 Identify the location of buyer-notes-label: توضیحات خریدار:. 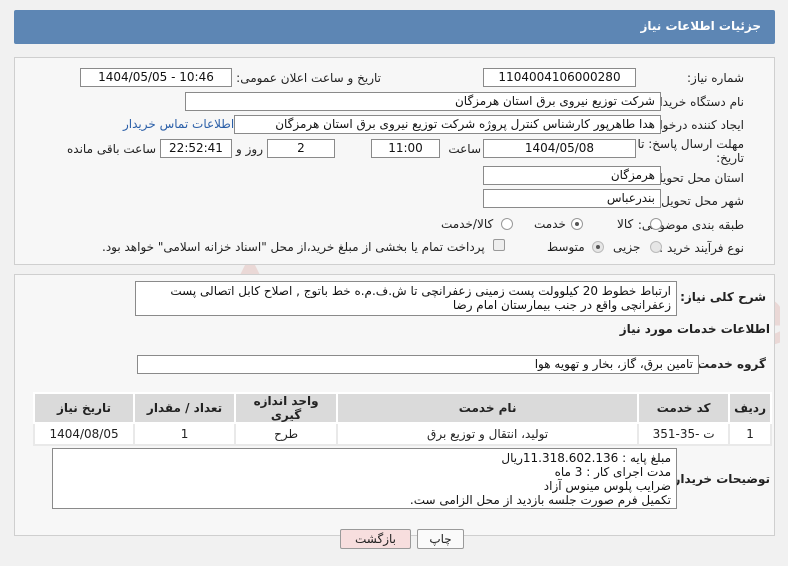
(719, 479).